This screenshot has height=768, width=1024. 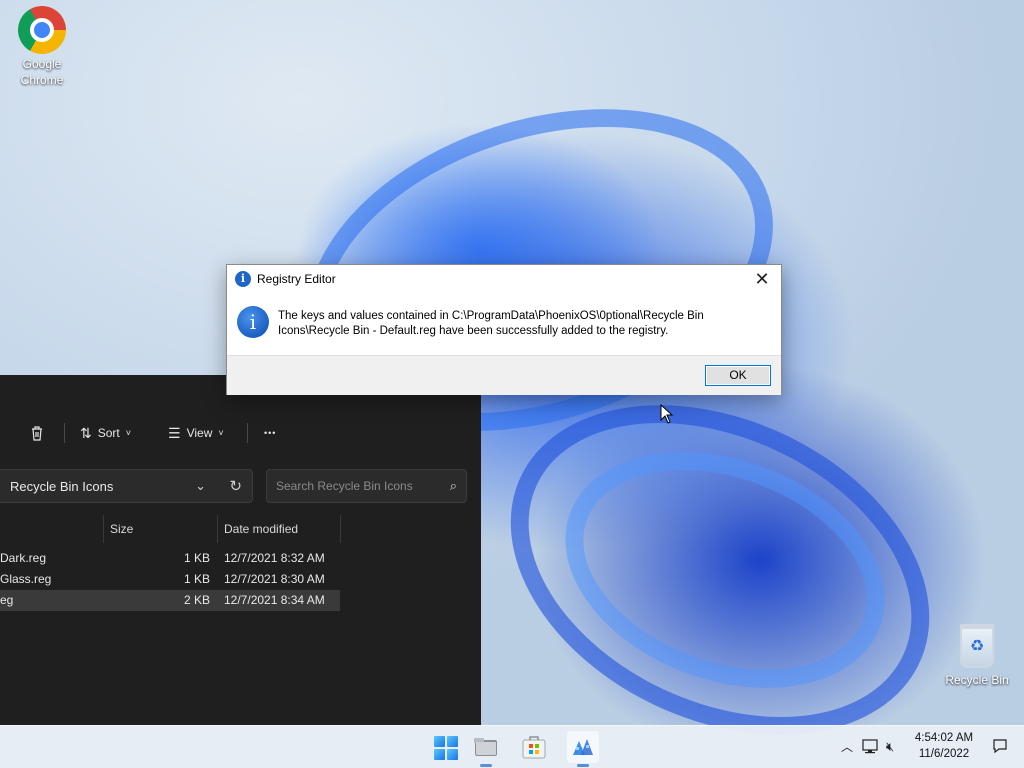 I want to click on ok-button: OK, so click(x=738, y=375).